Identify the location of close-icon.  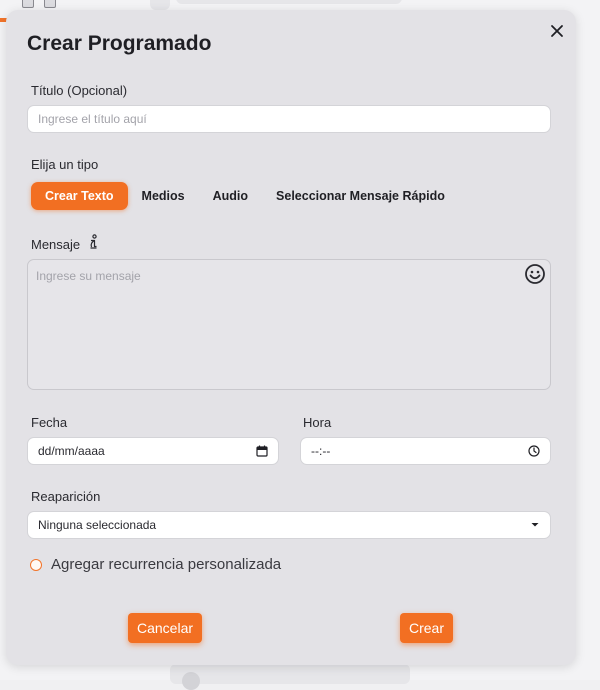
(557, 31).